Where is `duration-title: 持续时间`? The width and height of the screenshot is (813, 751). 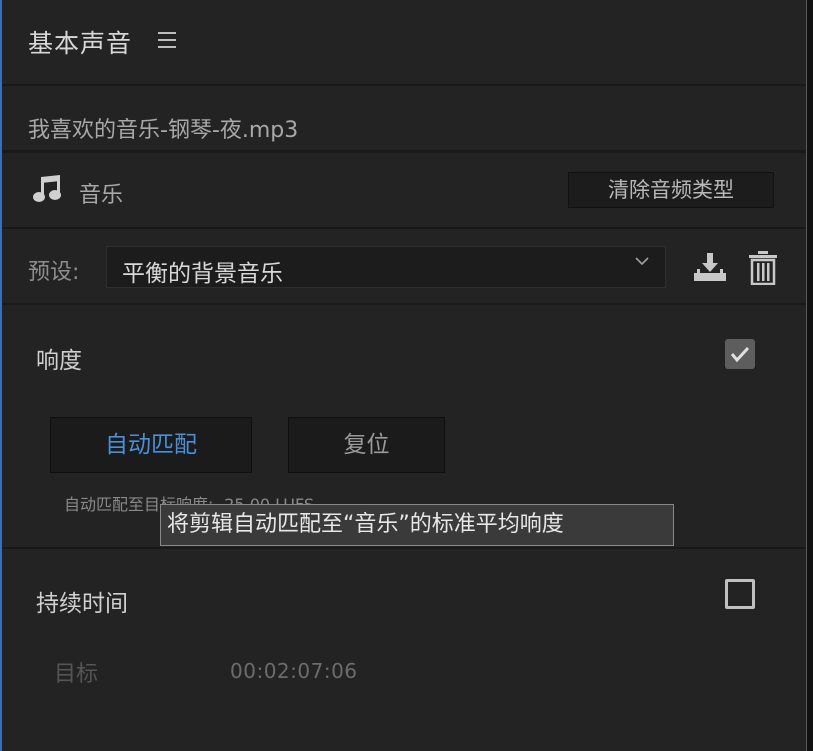 duration-title: 持续时间 is located at coordinates (82, 604).